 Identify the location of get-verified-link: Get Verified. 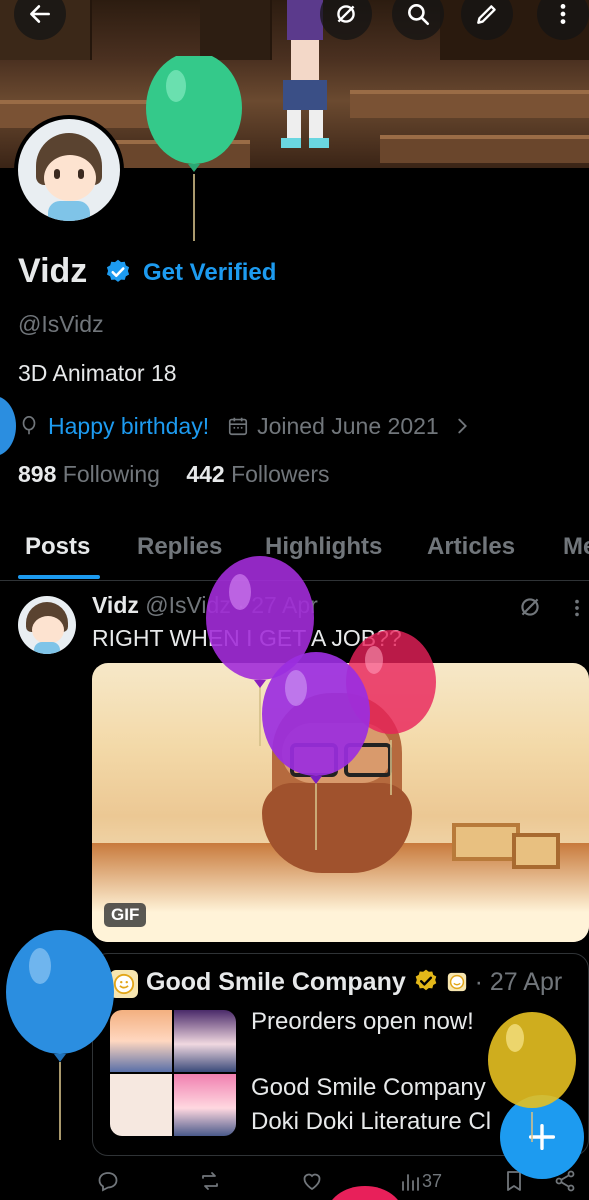
(209, 273).